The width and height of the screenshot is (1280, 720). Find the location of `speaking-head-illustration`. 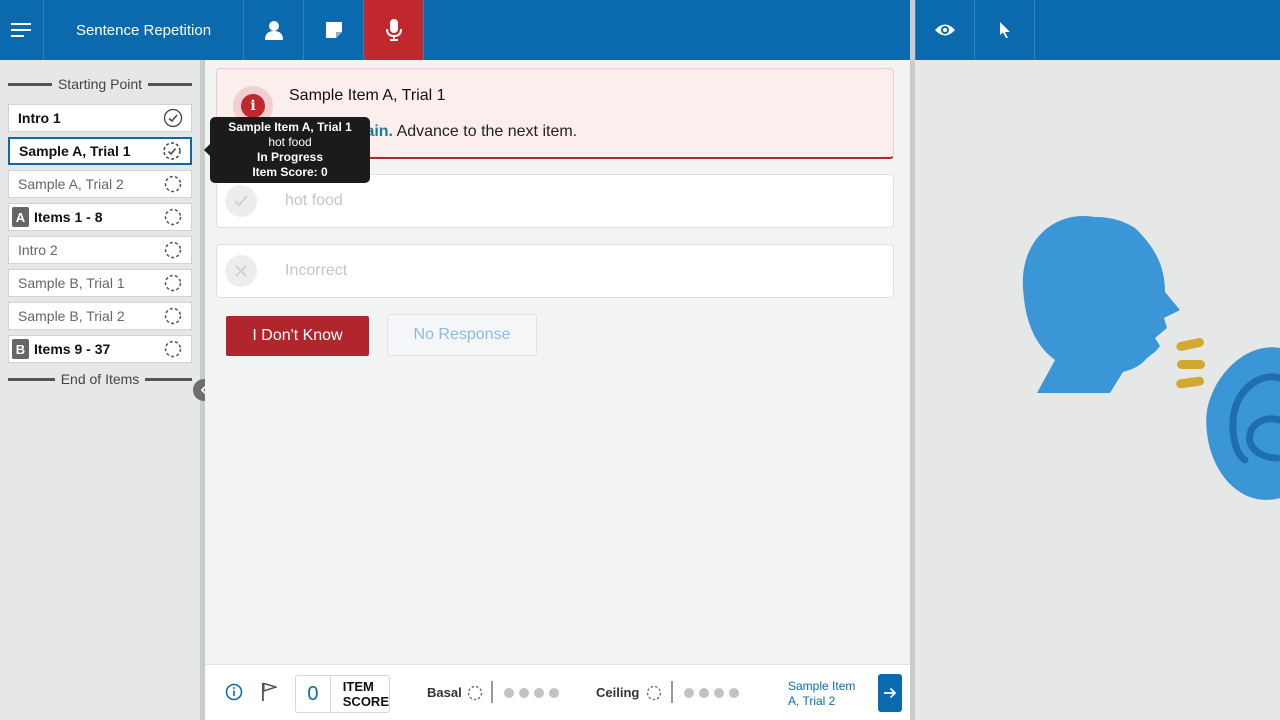

speaking-head-illustration is located at coordinates (1151, 357).